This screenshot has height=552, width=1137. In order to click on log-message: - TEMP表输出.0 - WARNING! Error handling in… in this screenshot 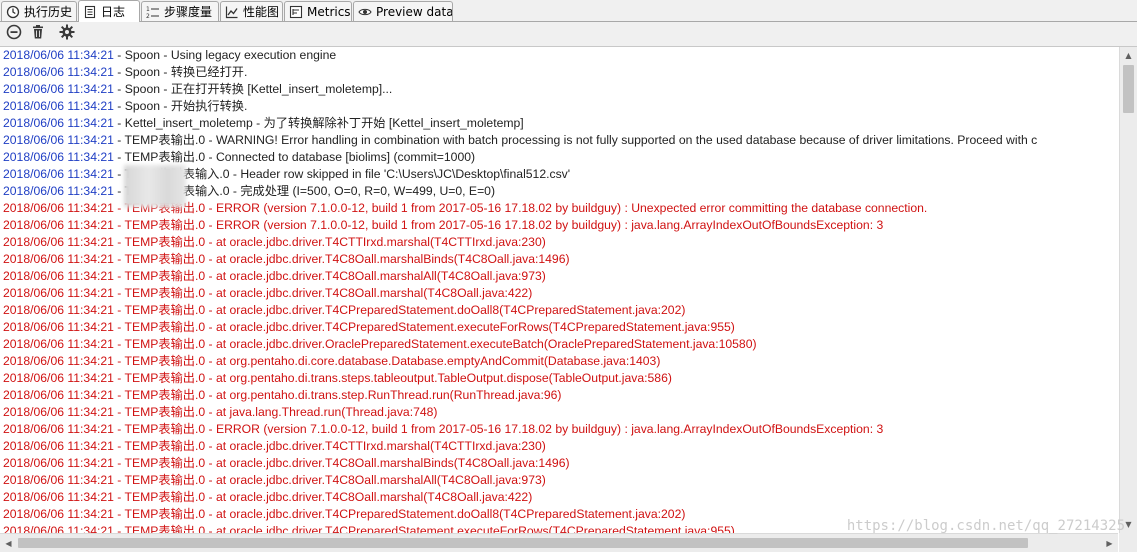, I will do `click(575, 140)`.